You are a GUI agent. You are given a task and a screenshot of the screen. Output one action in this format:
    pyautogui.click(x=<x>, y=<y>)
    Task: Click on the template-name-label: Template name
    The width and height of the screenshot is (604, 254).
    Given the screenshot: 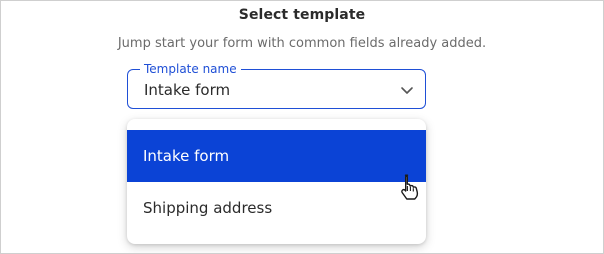 What is the action you would take?
    pyautogui.click(x=190, y=69)
    